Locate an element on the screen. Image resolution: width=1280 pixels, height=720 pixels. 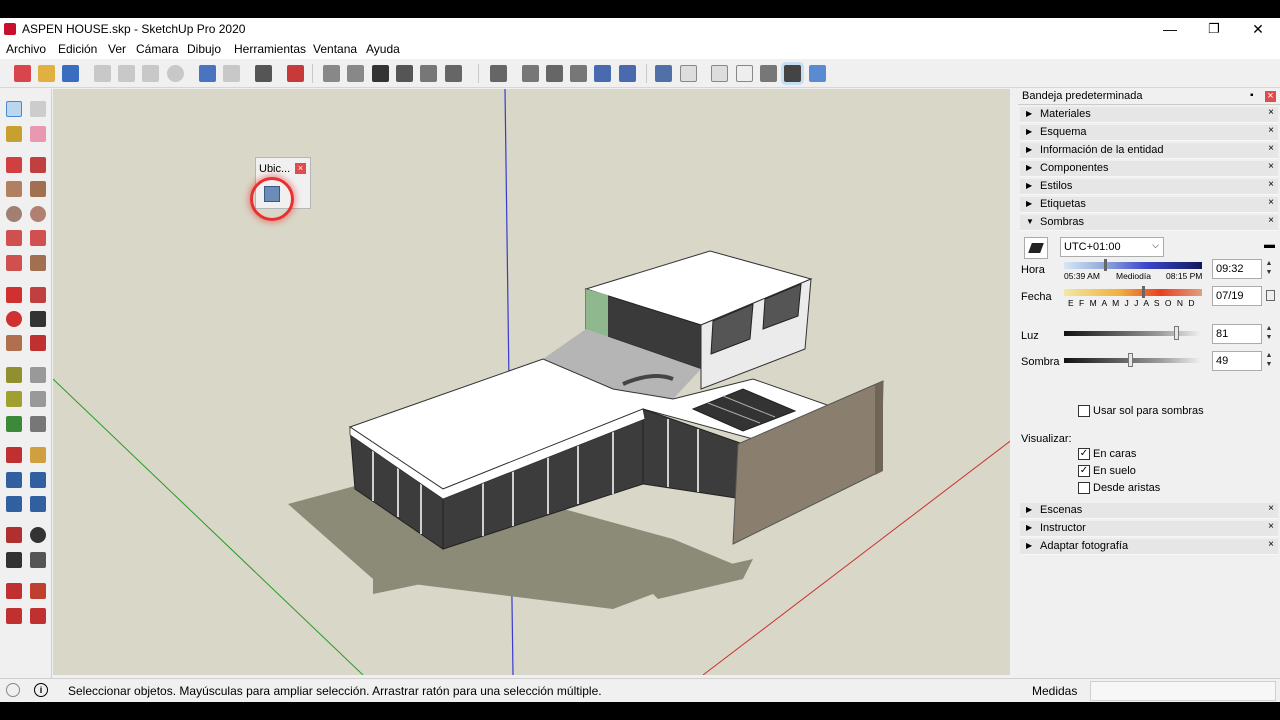
pin-icon: ▪ is located at coordinates (1252, 95).